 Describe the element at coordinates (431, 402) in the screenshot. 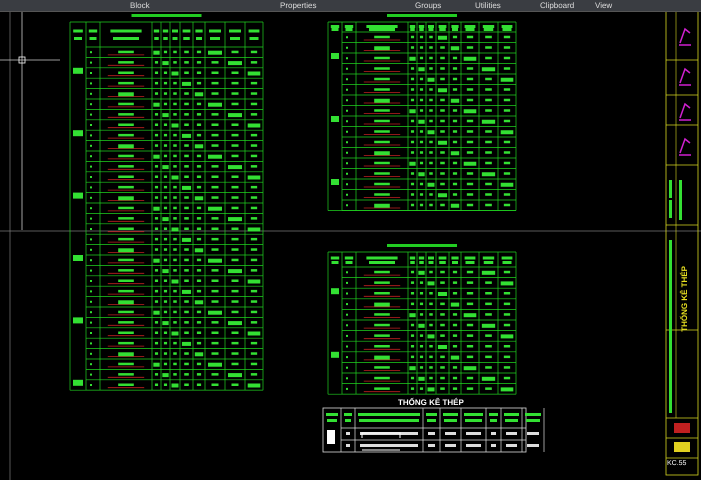

I see `summary-table-title: THỐNG KÊ THÉP` at that location.